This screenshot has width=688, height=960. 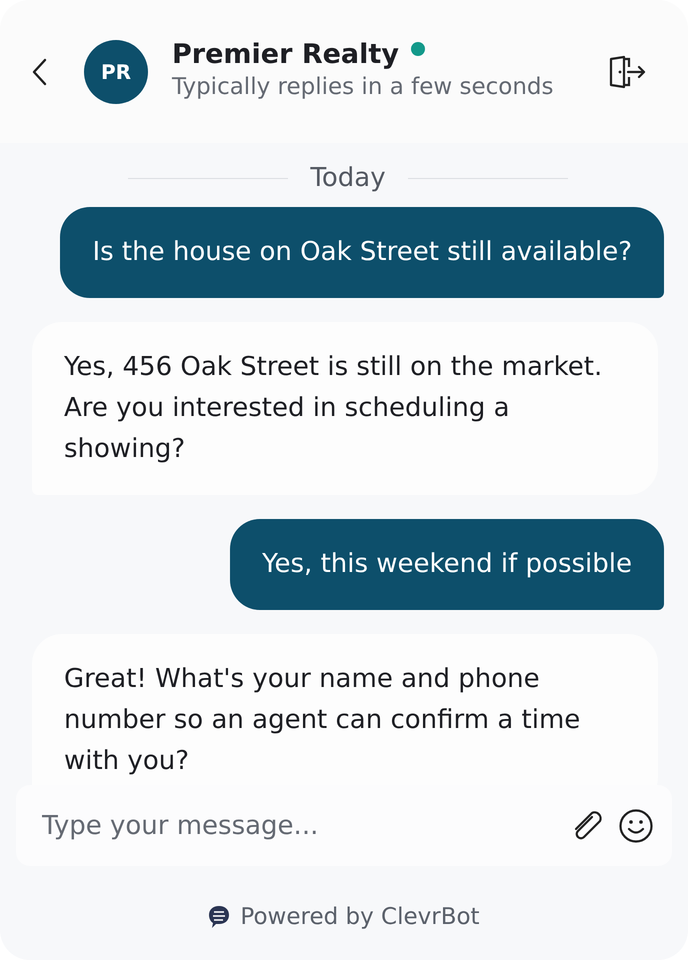 What do you see at coordinates (345, 709) in the screenshot?
I see `bot-message: Great! What's your name and phone number so an agent can confirm a time with you?` at bounding box center [345, 709].